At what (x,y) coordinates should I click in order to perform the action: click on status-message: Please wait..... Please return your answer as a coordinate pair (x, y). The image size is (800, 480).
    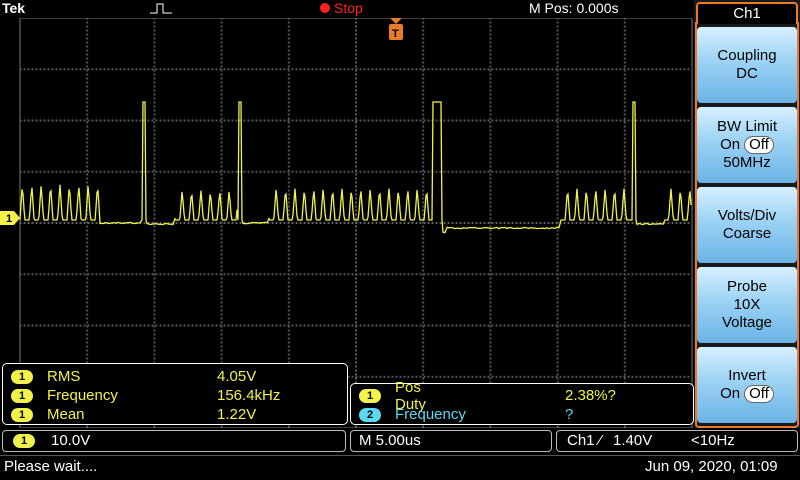
    Looking at the image, I should click on (50, 466).